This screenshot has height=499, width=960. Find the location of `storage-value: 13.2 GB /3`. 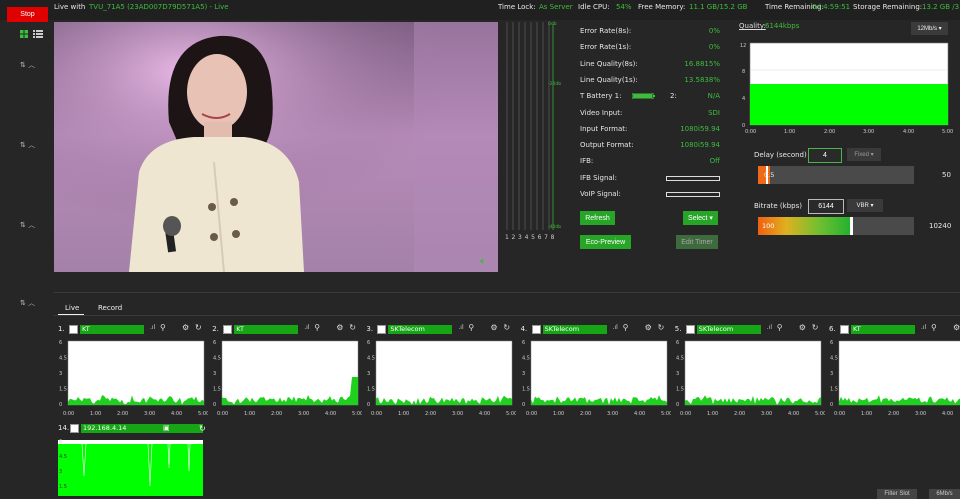

storage-value: 13.2 GB /3 is located at coordinates (941, 7).